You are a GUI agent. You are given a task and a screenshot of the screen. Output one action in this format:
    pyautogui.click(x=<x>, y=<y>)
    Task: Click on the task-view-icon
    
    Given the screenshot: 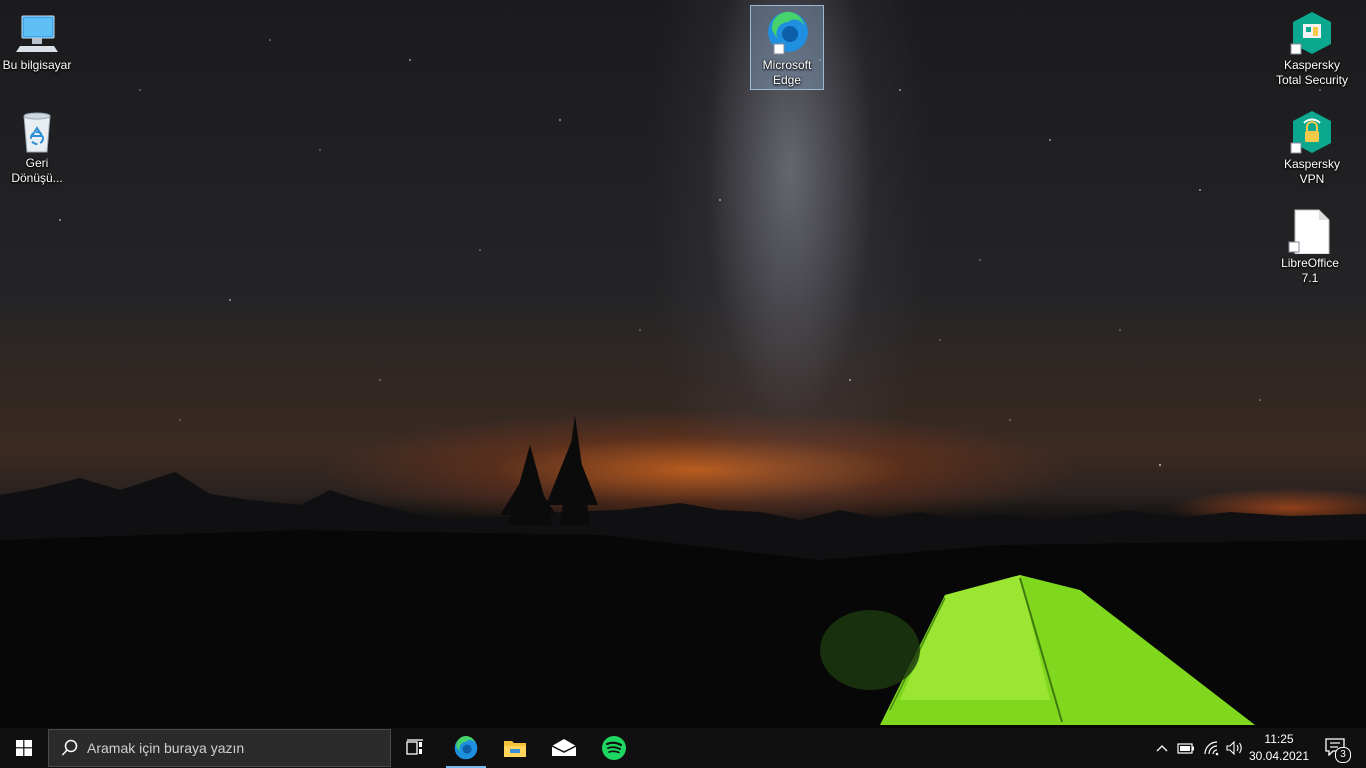 What is the action you would take?
    pyautogui.click(x=414, y=747)
    